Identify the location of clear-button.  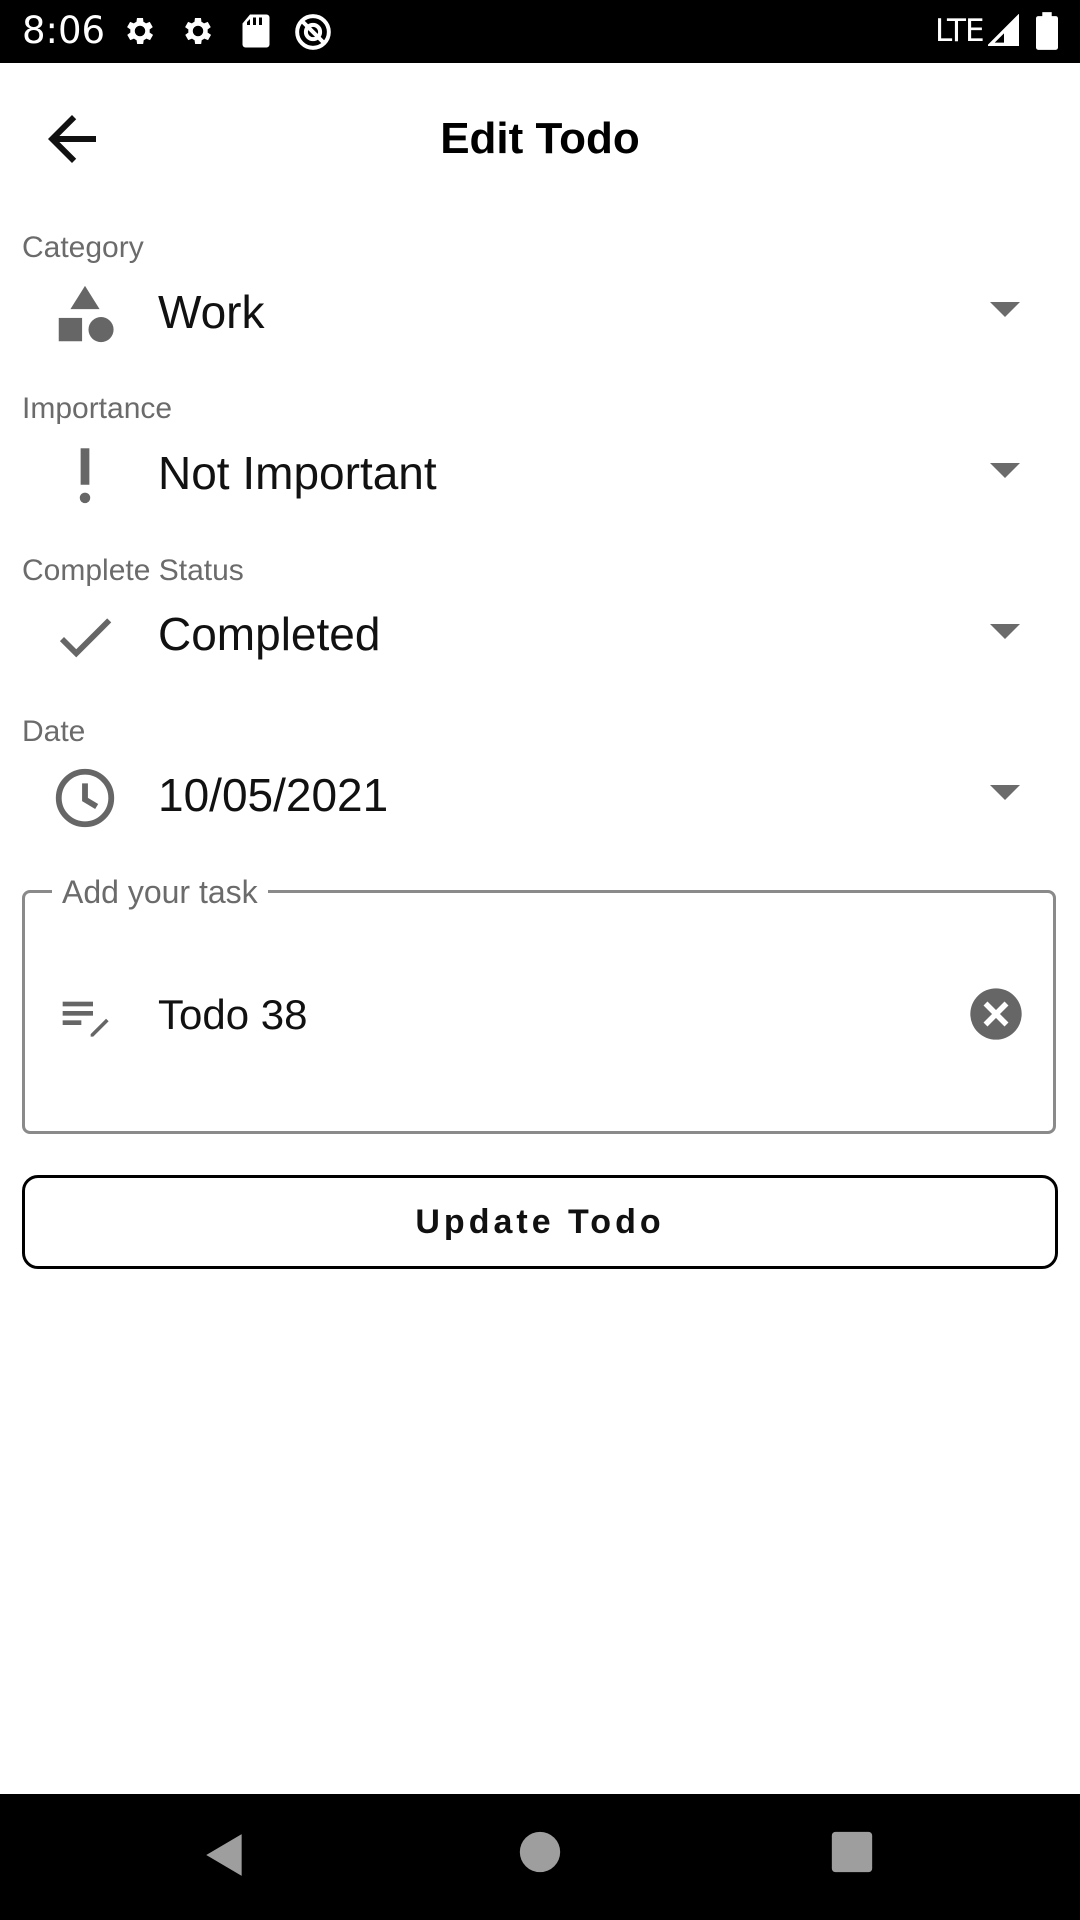
(996, 1014).